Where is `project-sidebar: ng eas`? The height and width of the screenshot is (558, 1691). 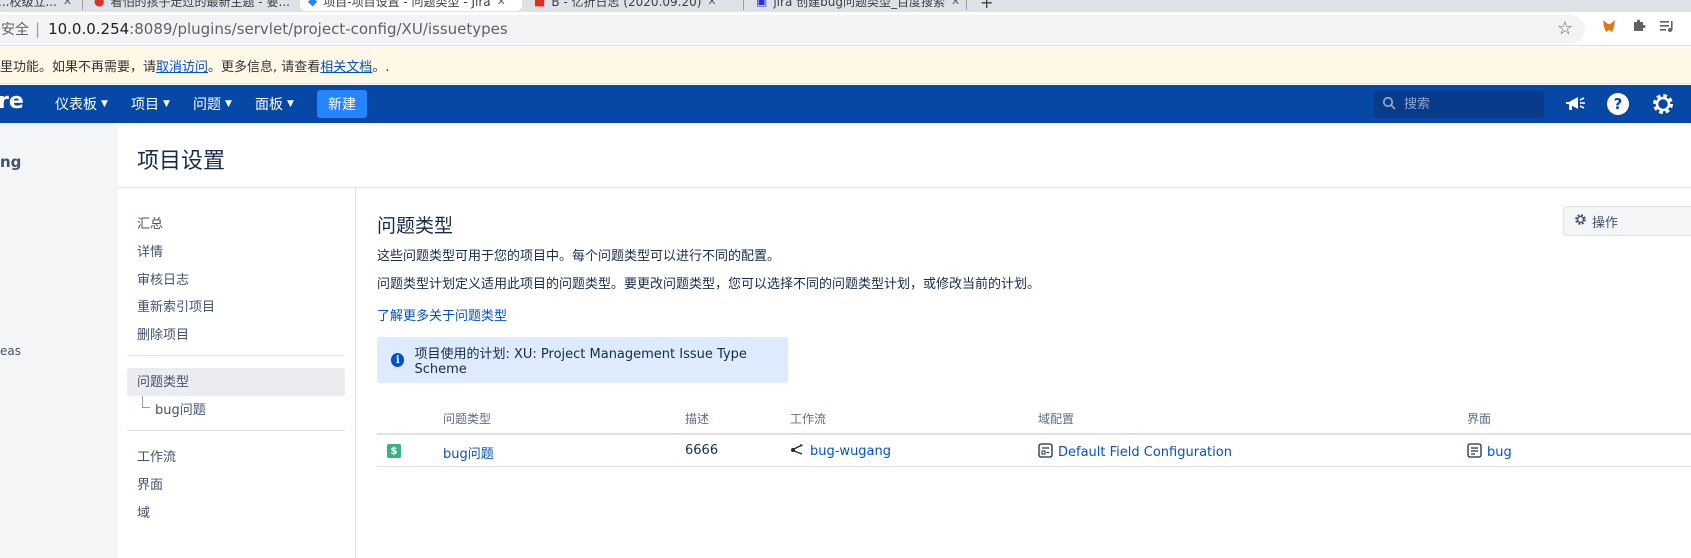 project-sidebar: ng eas is located at coordinates (59, 340).